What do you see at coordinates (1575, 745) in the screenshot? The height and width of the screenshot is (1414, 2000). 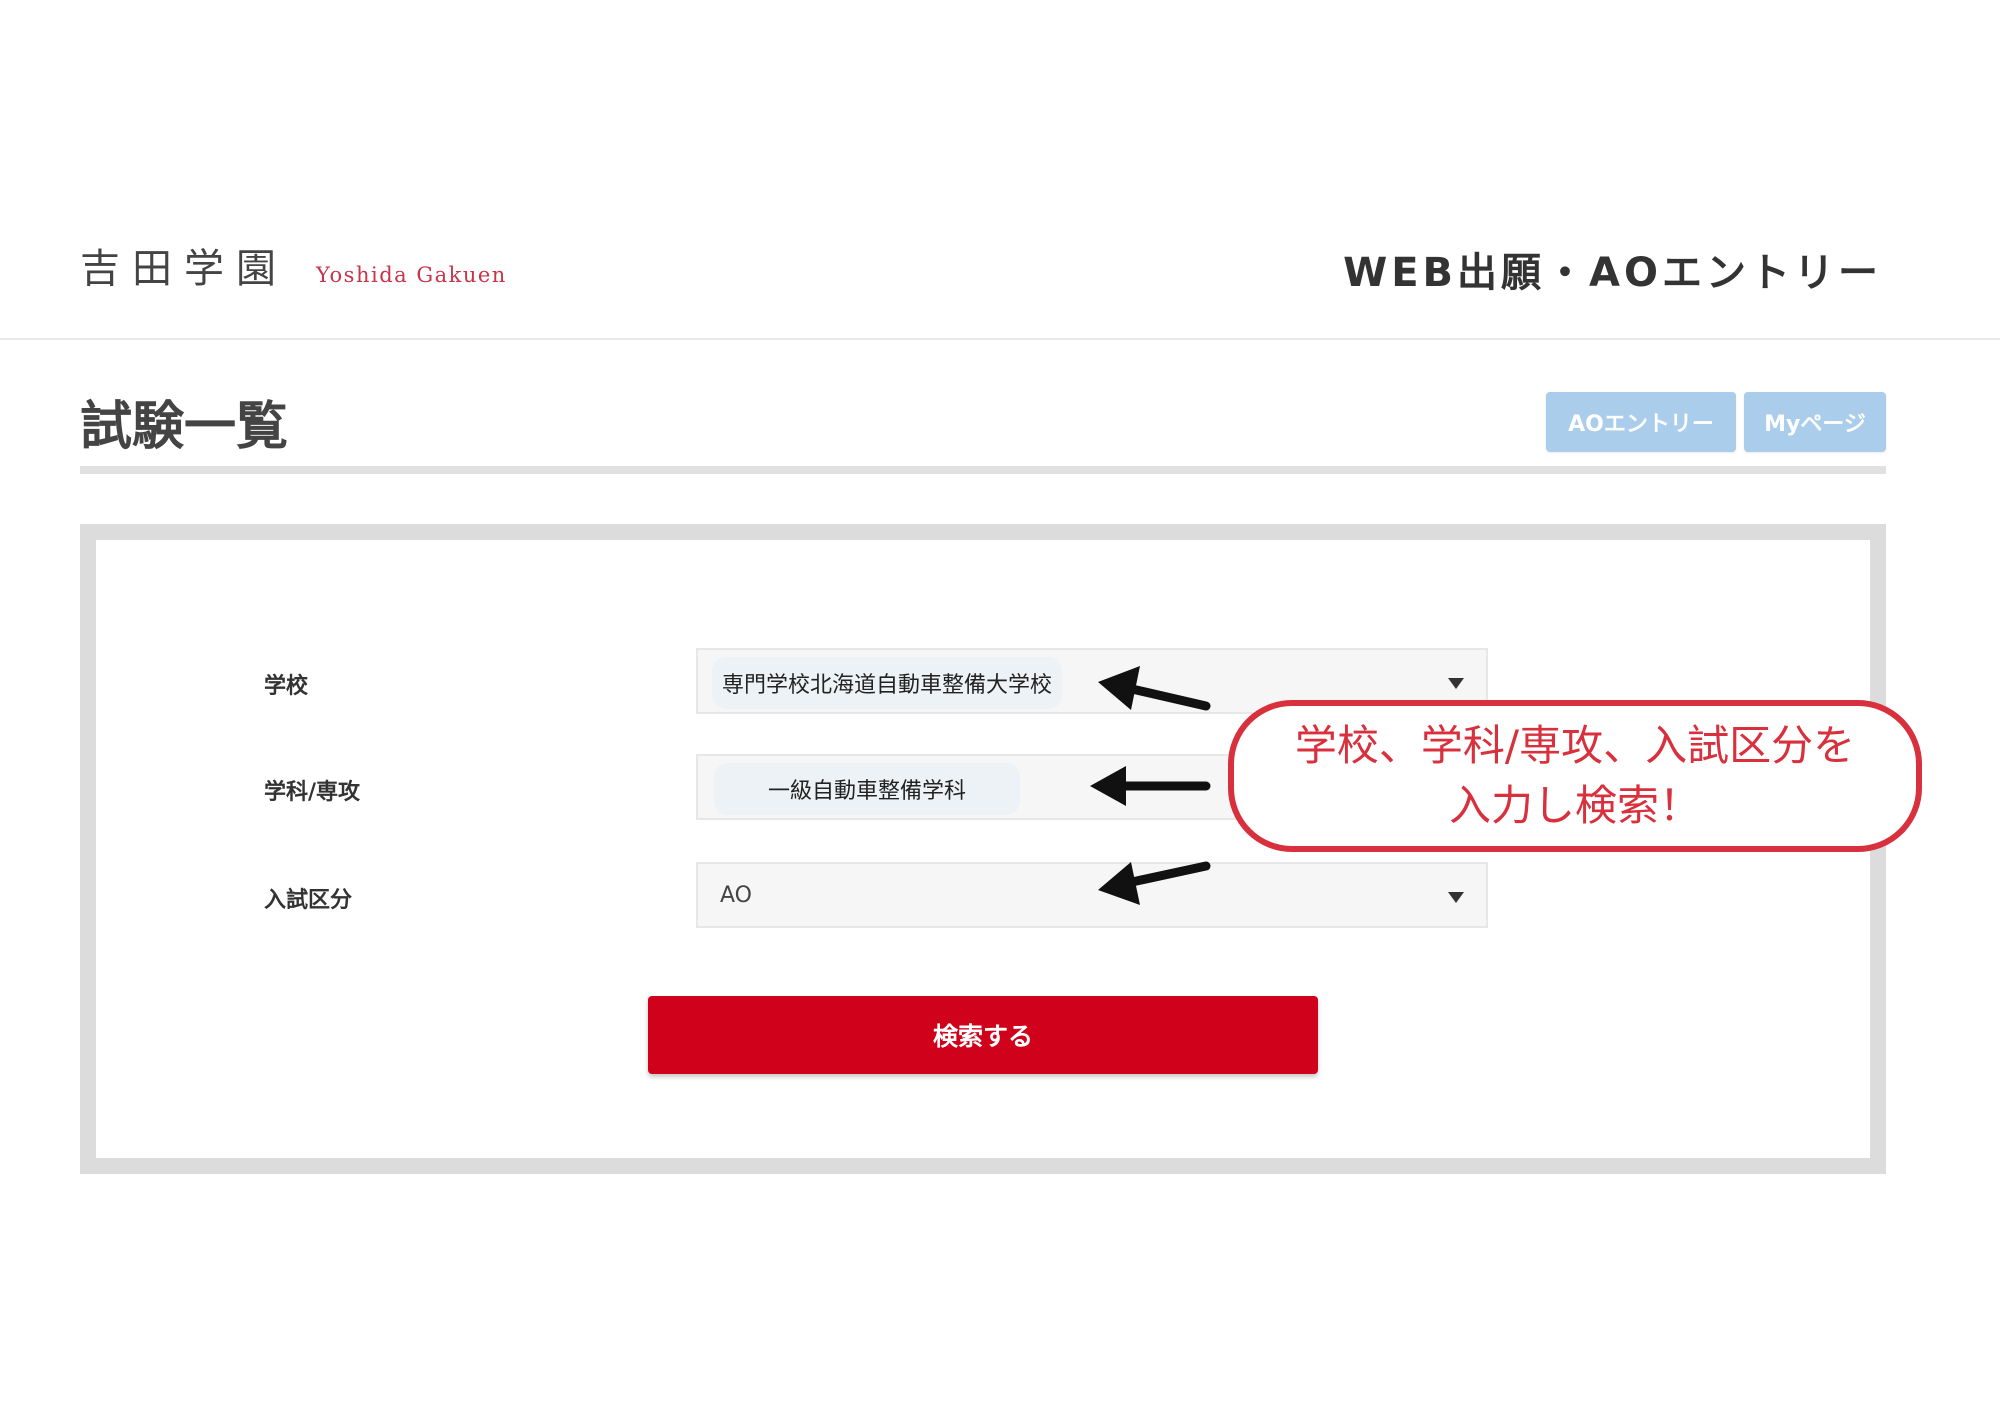 I see `annotation-line-1: 学校、学科/専攻、入試区分を` at bounding box center [1575, 745].